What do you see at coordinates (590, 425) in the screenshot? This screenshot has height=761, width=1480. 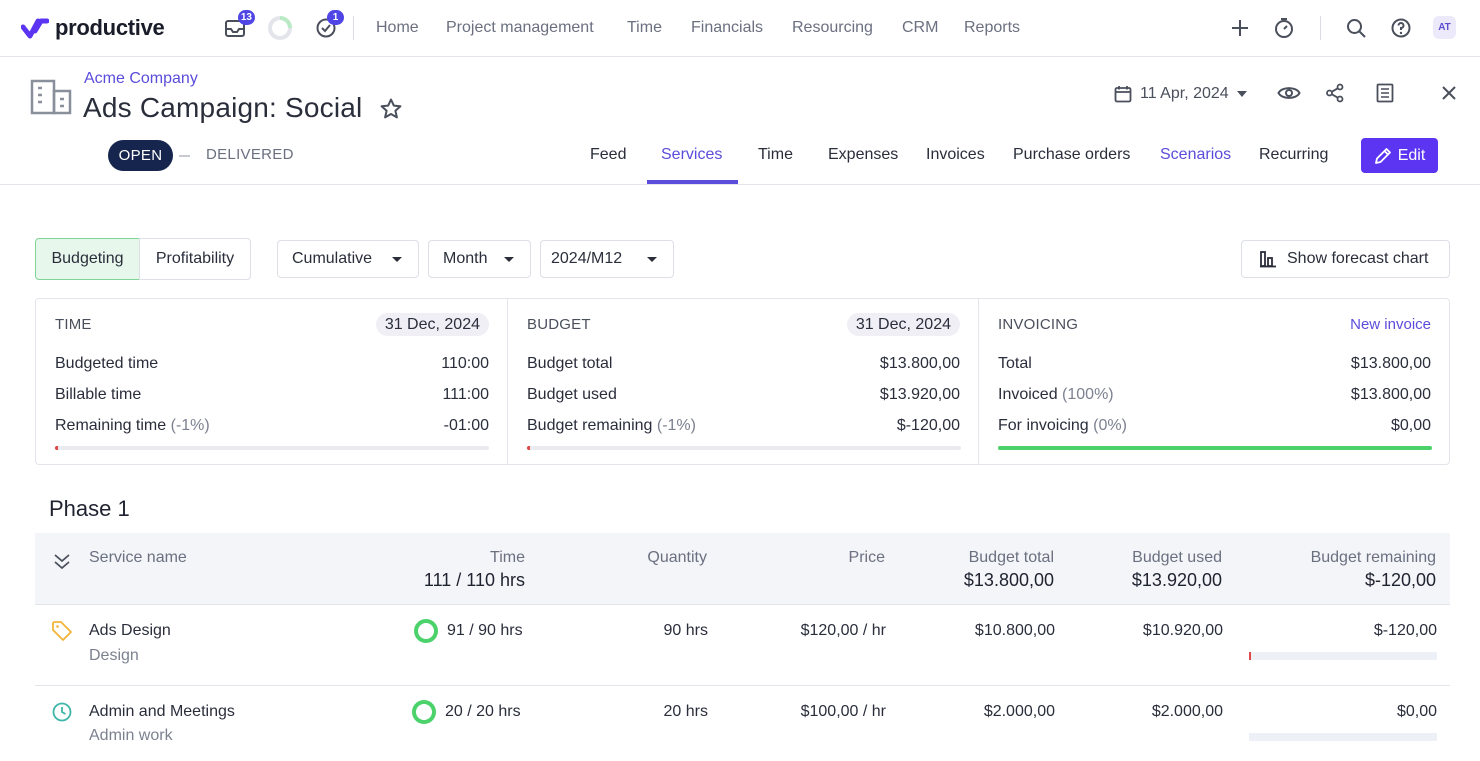 I see `budget-remaining-text: Budget remaining` at bounding box center [590, 425].